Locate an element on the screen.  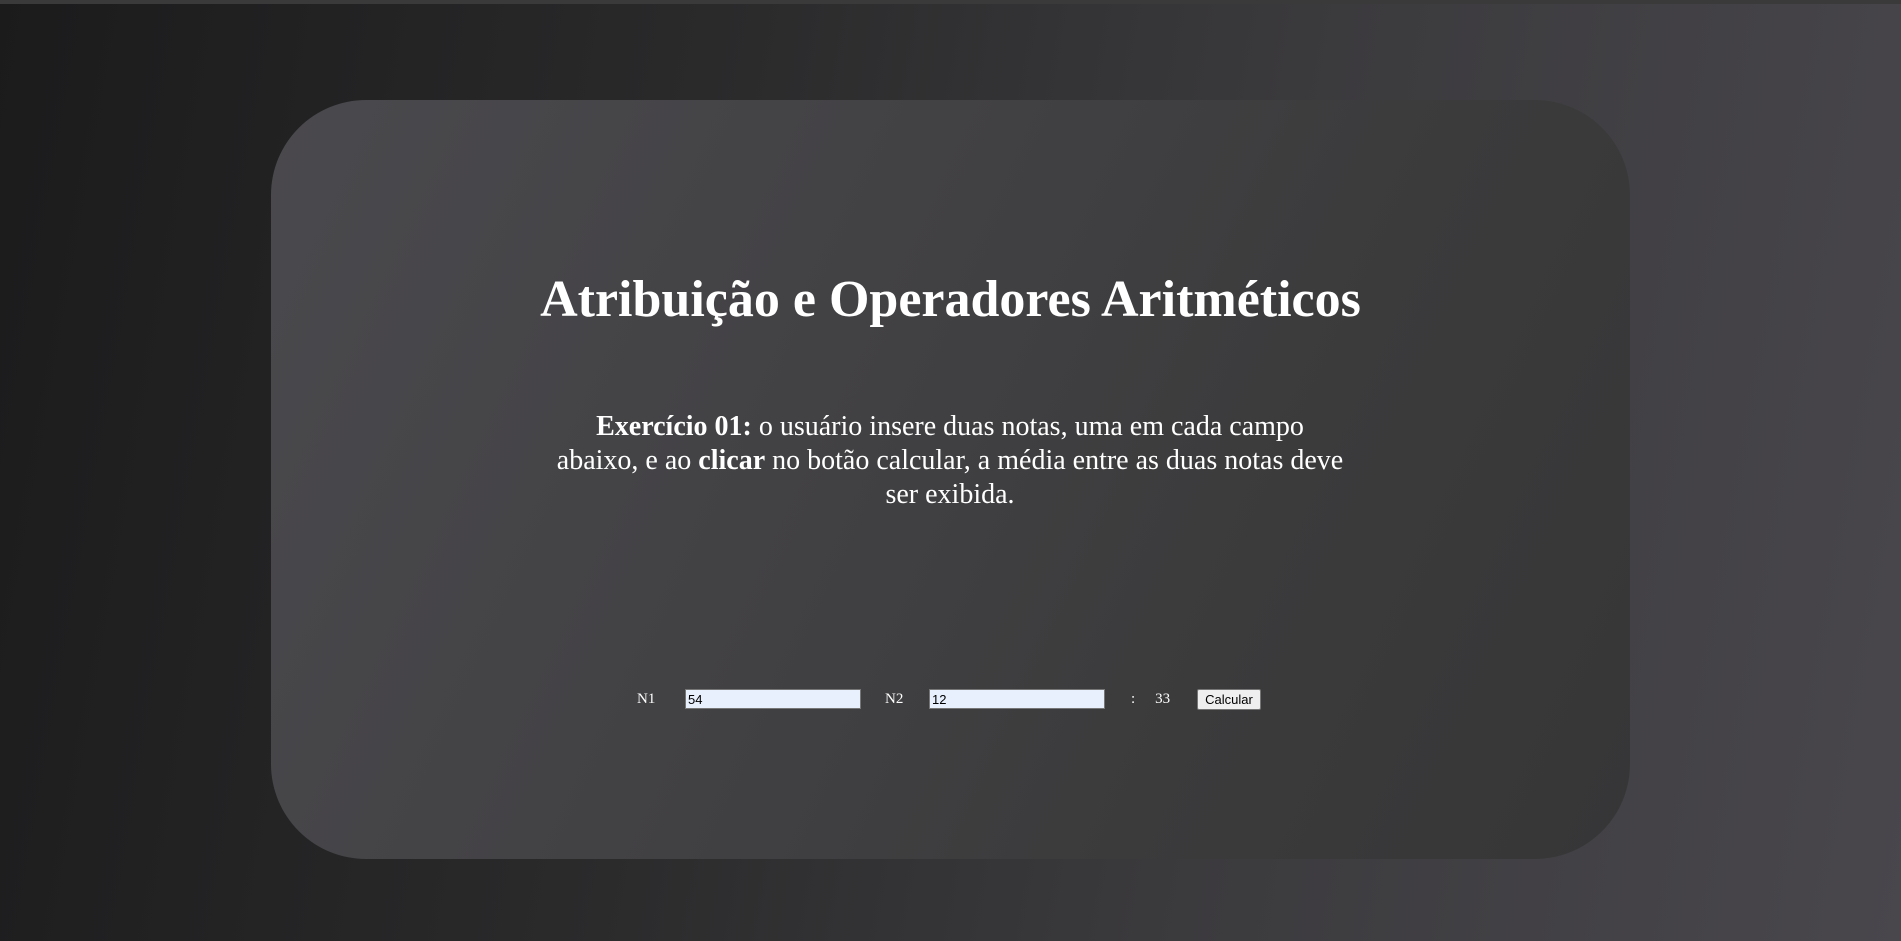
exercise-emphasis: clicar is located at coordinates (732, 460).